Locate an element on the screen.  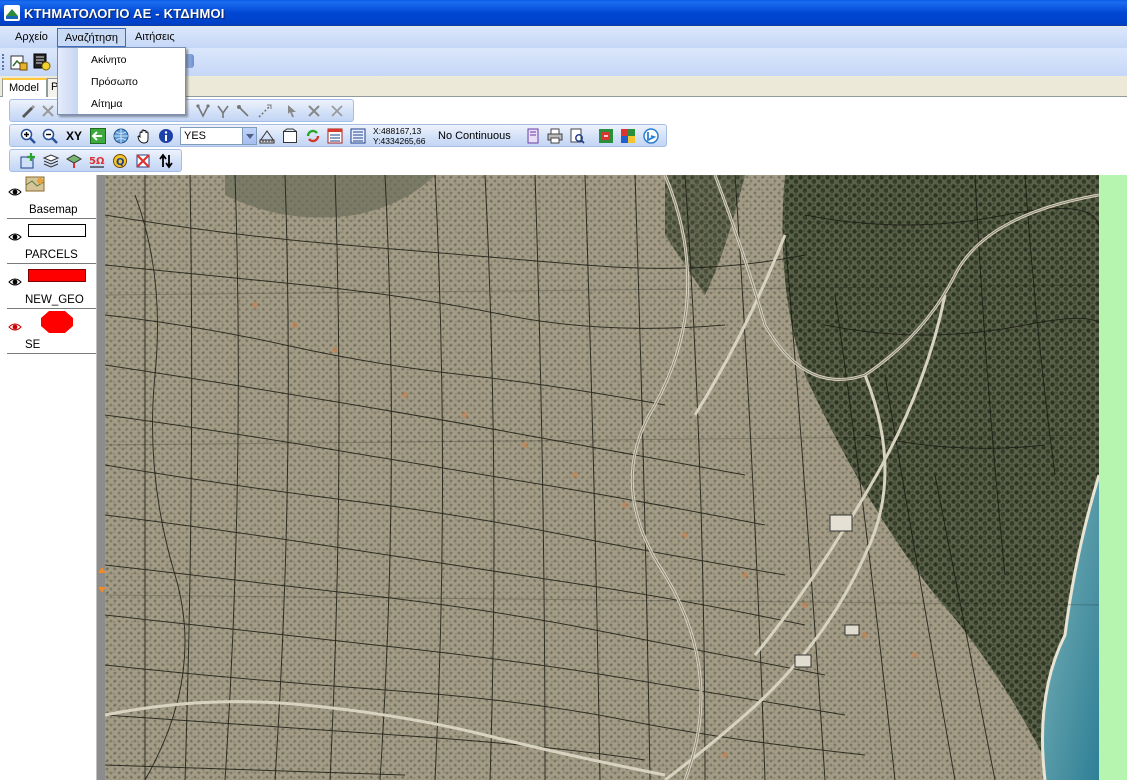
zoom-out-icon is located at coordinates (50, 136).